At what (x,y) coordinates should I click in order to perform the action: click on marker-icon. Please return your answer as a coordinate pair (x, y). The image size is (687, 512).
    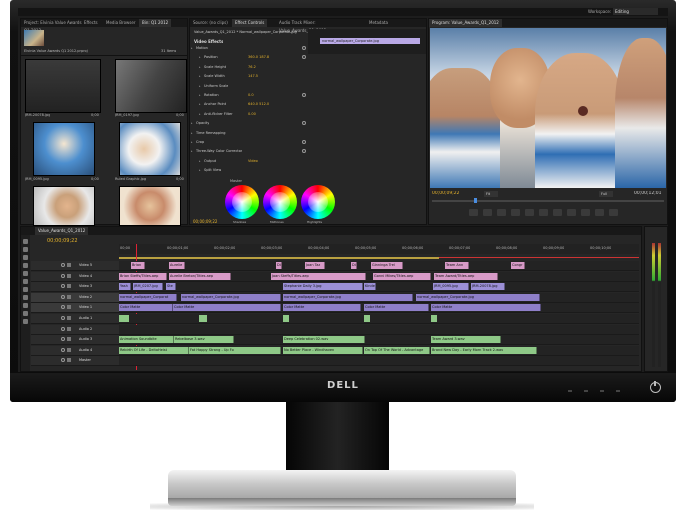
    Looking at the image, I should click on (473, 212).